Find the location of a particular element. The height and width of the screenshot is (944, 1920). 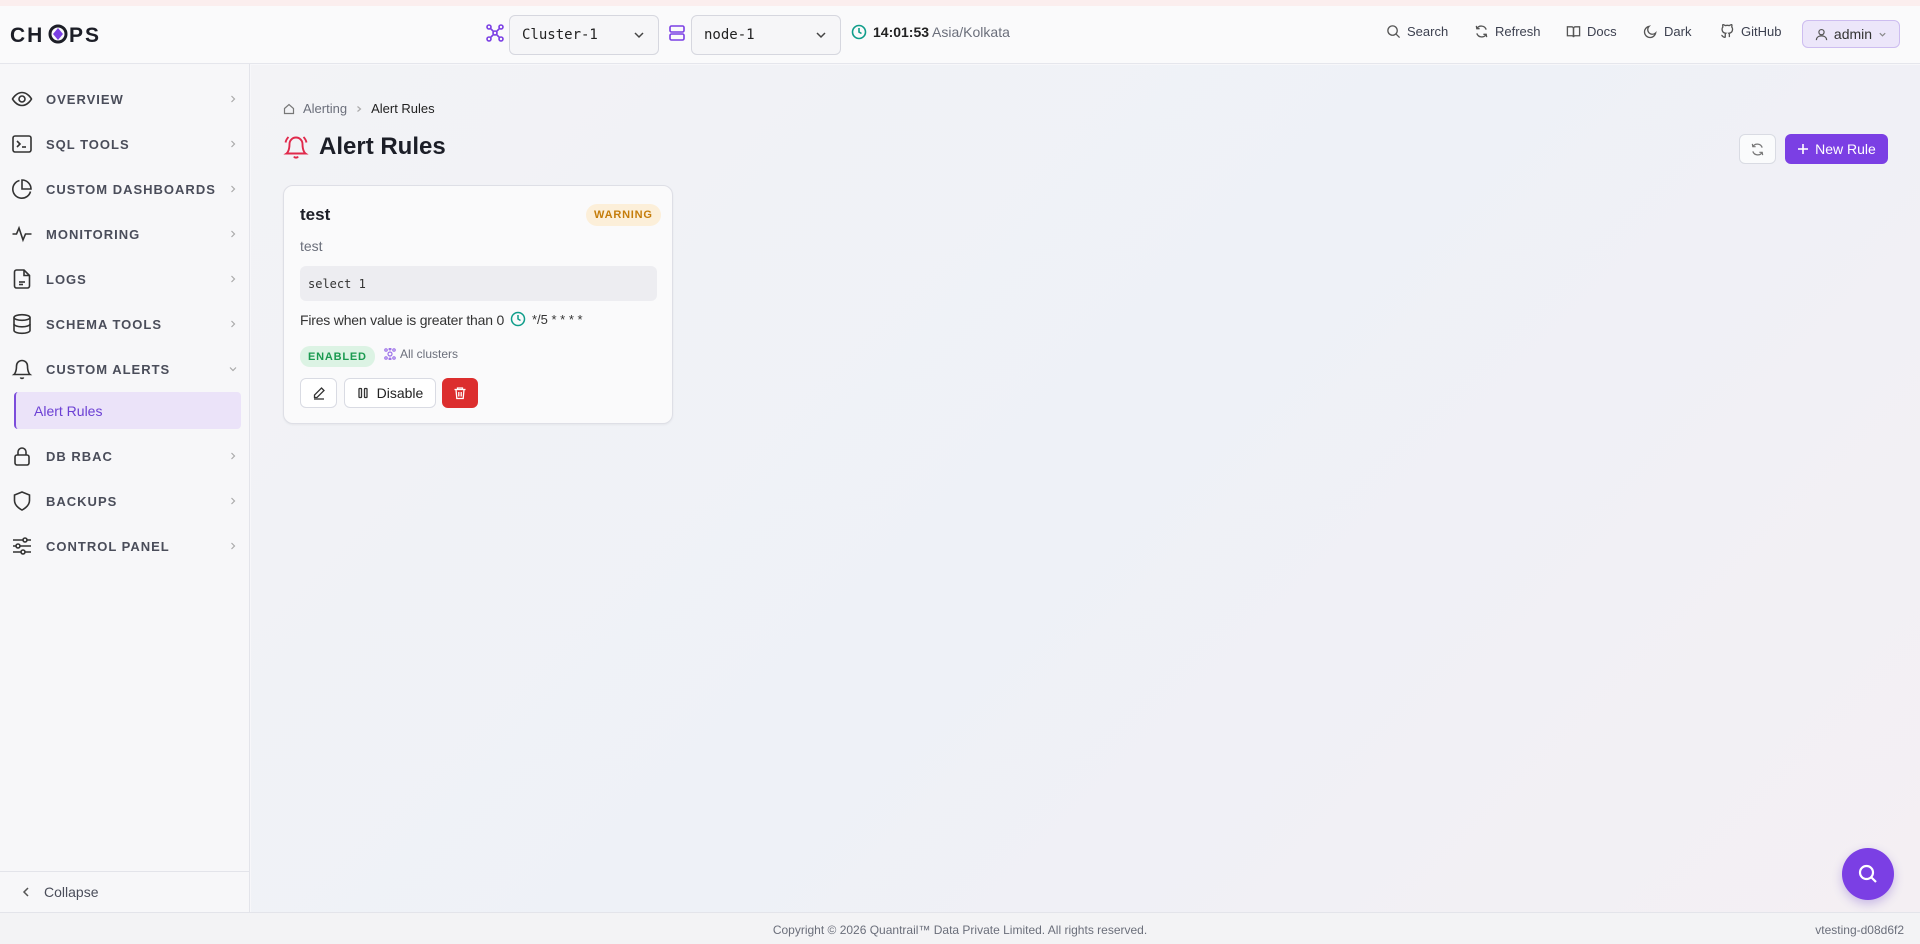

shield-icon is located at coordinates (22, 501).